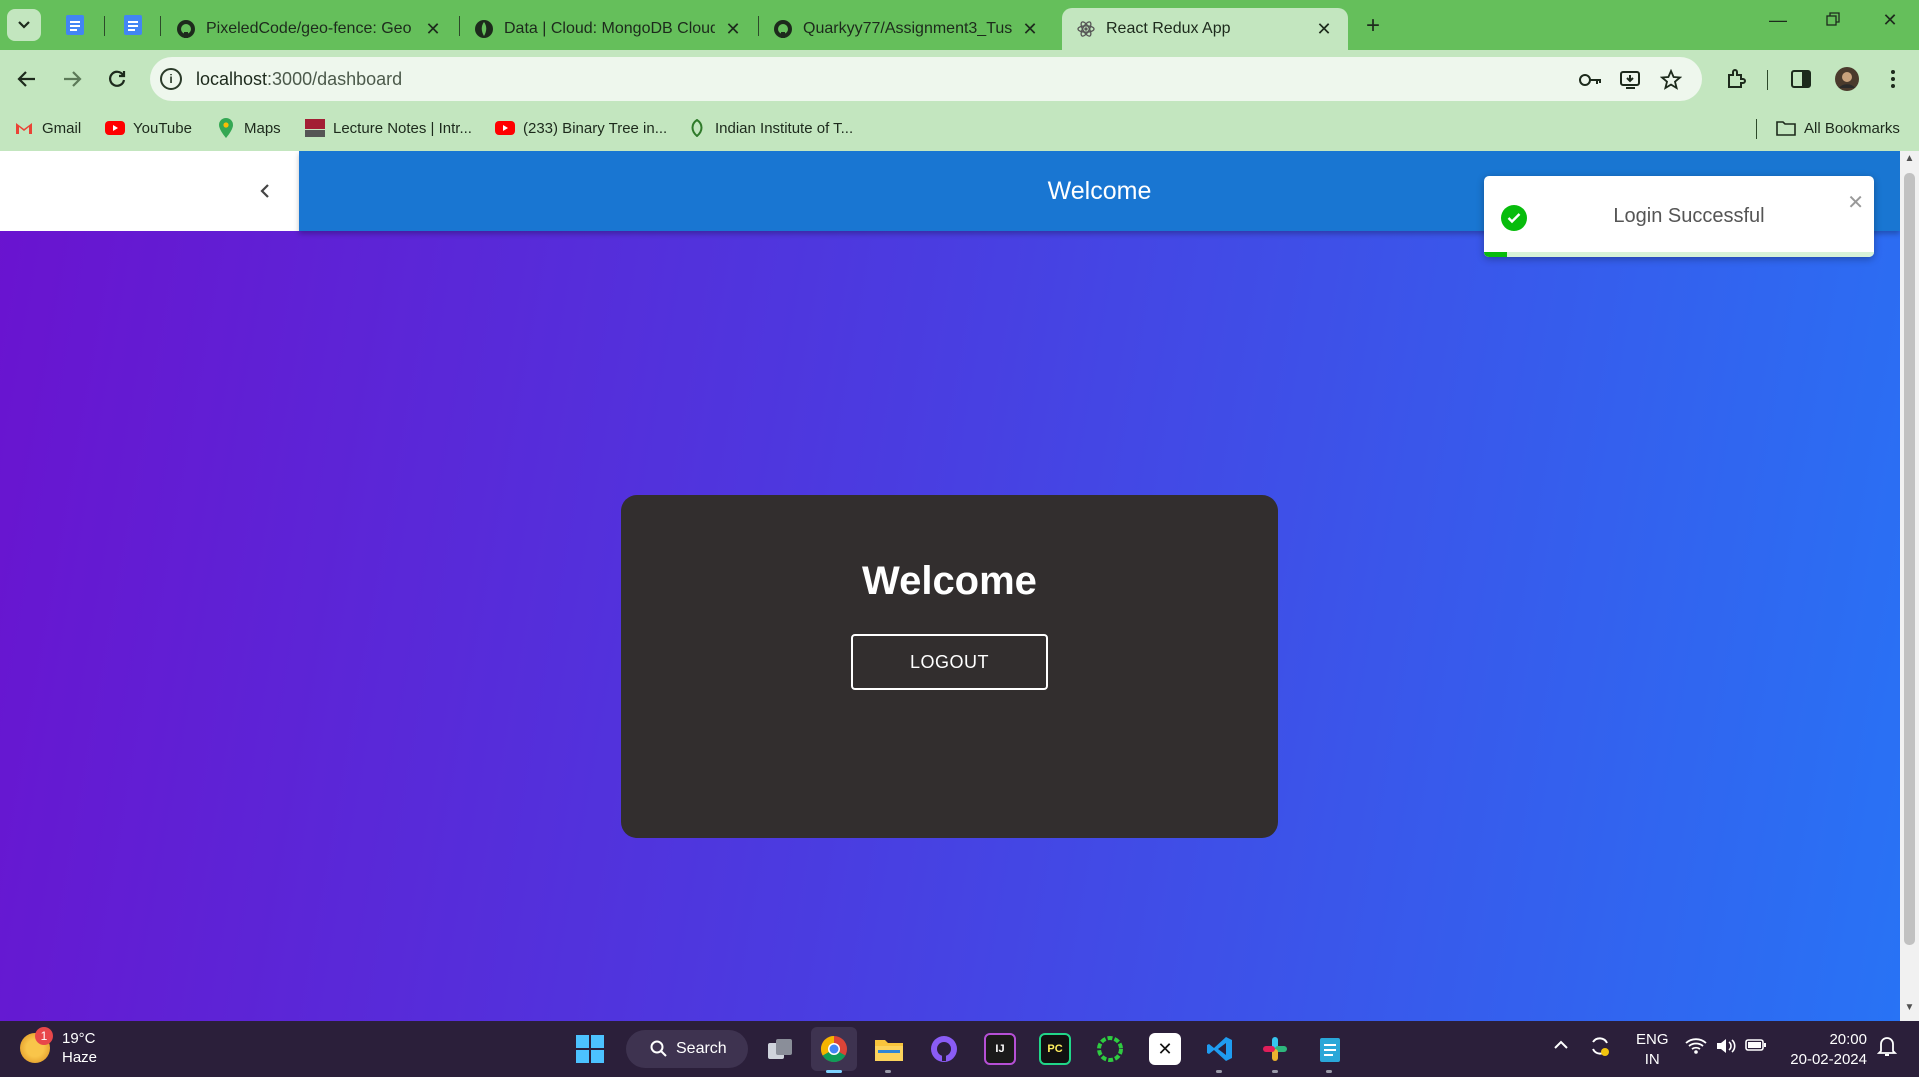 The image size is (1919, 1077). Describe the element at coordinates (1909, 161) in the screenshot. I see `scroll-up-arrow-icon: ▲` at that location.